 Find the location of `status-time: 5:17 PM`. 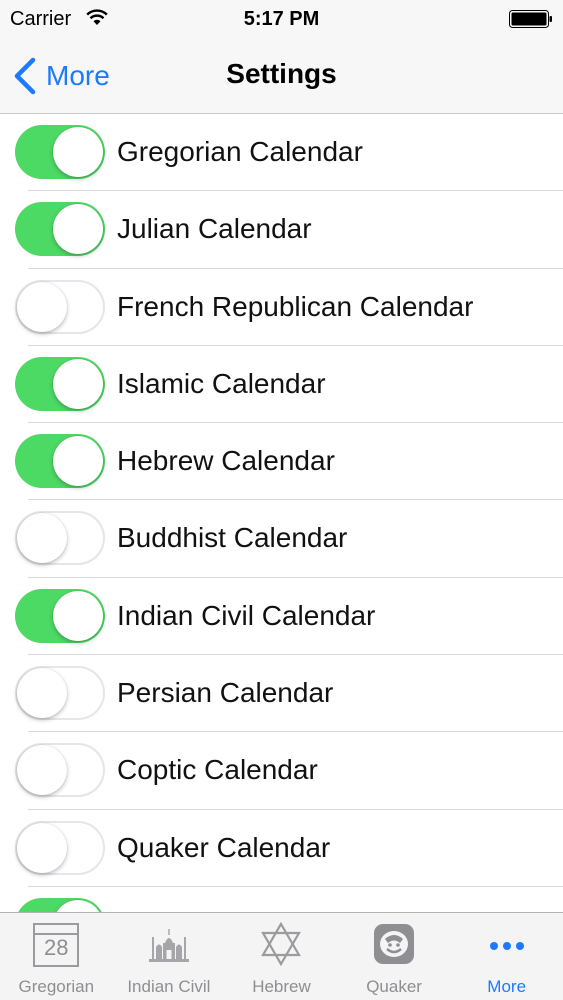

status-time: 5:17 PM is located at coordinates (281, 19).